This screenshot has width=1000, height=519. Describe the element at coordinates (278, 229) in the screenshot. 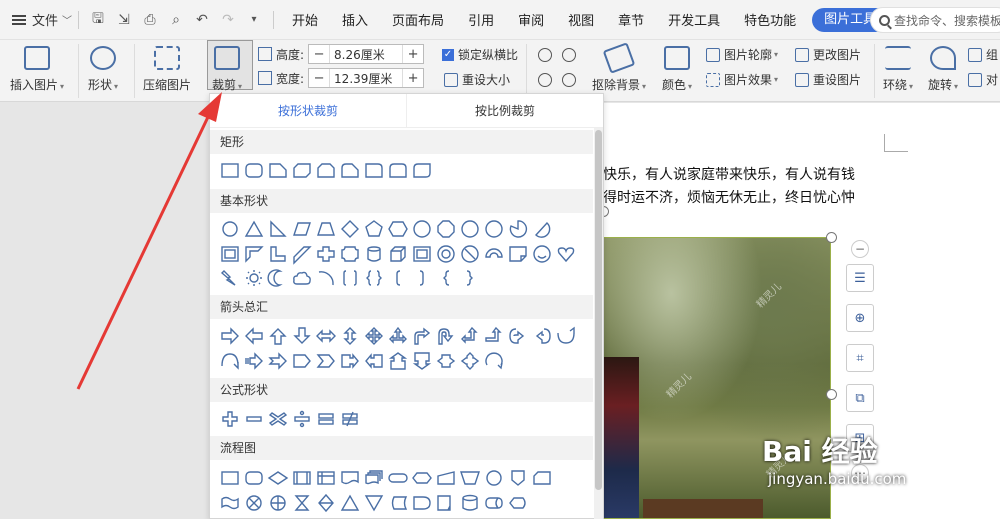

I see `right-triangle-shape-icon` at that location.